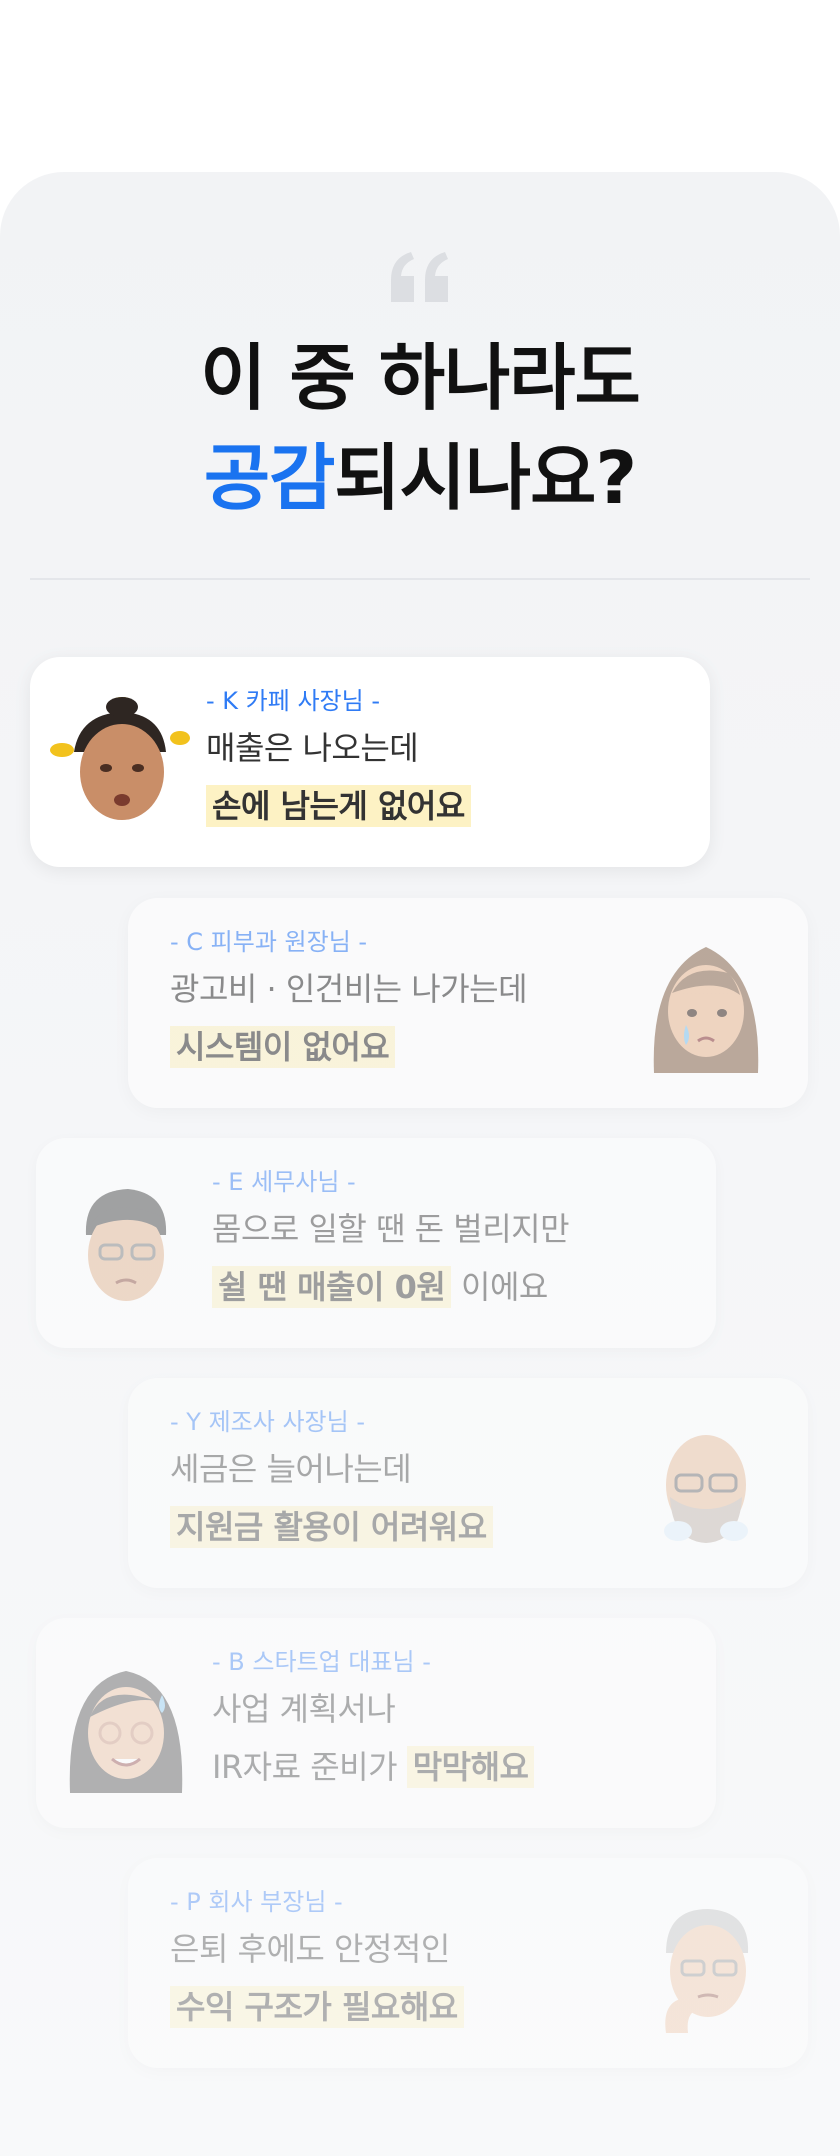 Image resolution: width=840 pixels, height=2156 pixels. I want to click on testimonial-line-1: 사업 계획서나, so click(304, 1709).